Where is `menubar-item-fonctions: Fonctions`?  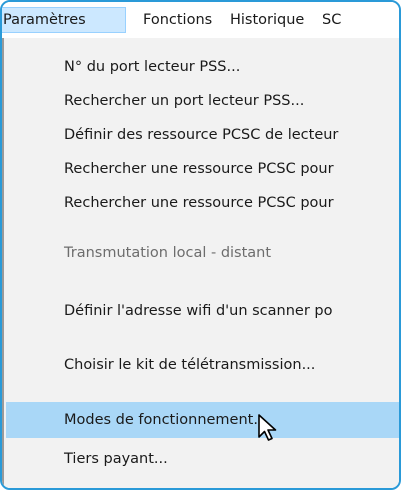 menubar-item-fonctions: Fonctions is located at coordinates (177, 20).